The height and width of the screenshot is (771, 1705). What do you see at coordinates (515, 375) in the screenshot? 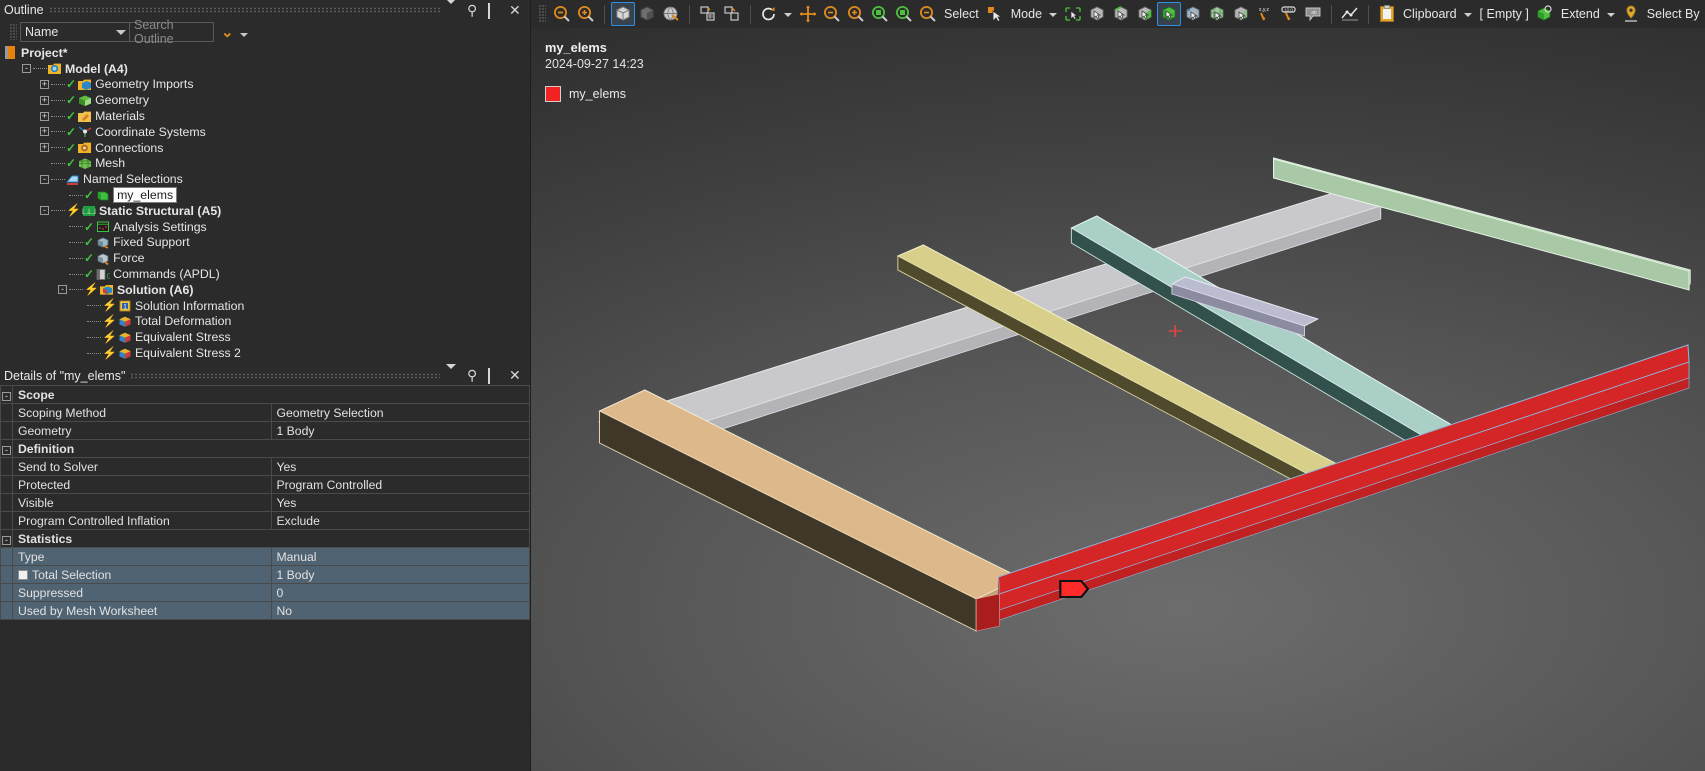
I see `details-close-icon: ✕` at bounding box center [515, 375].